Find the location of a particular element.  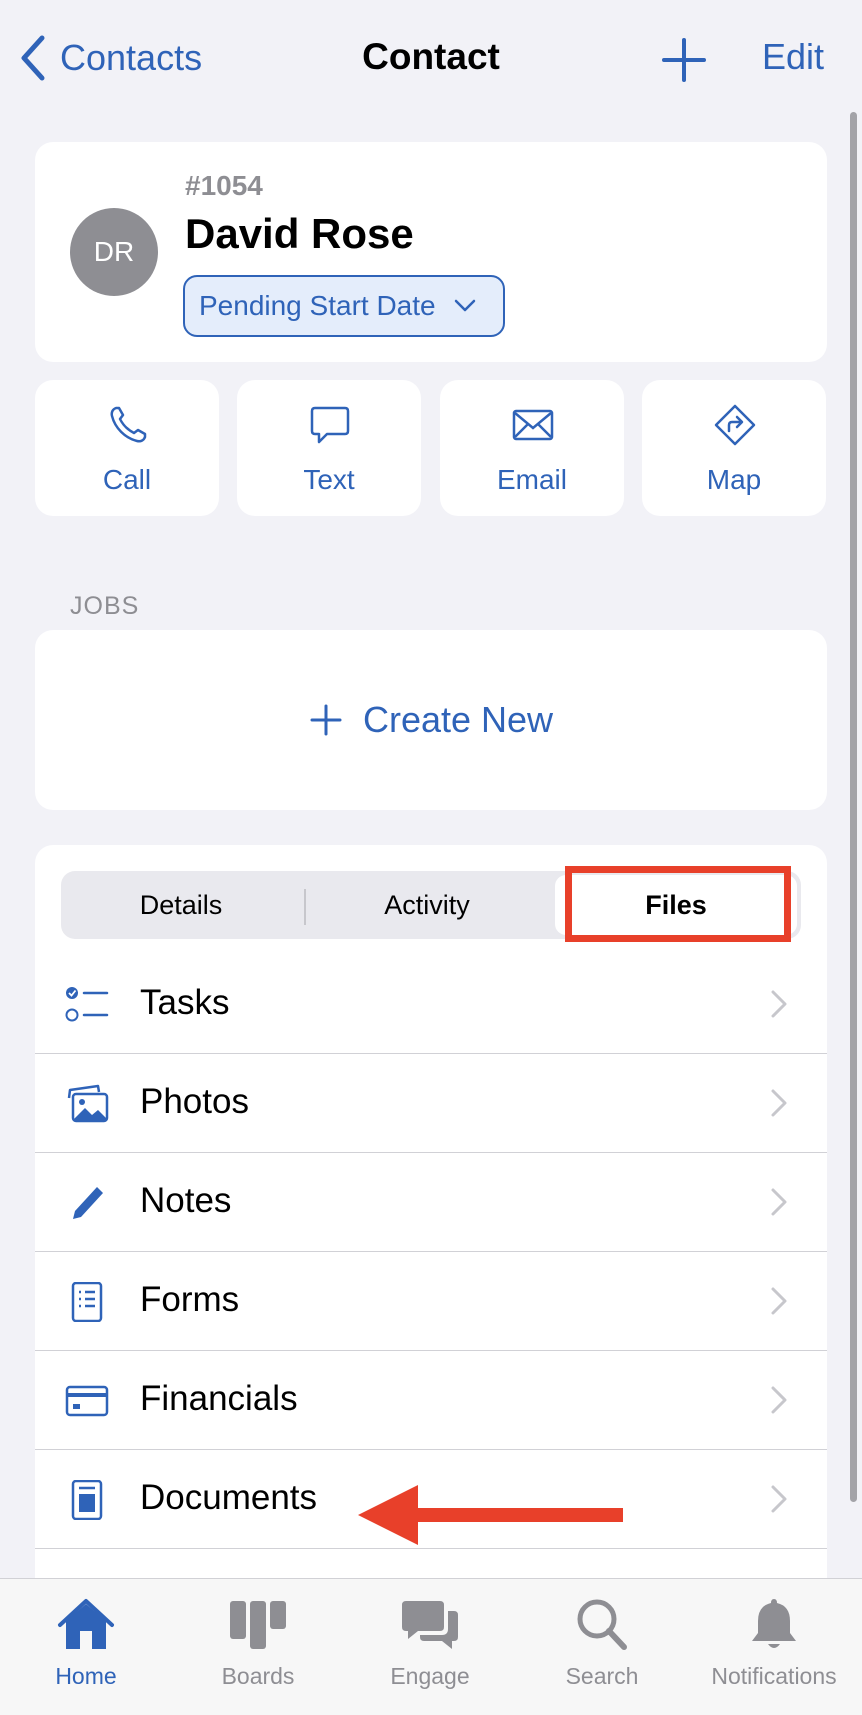

tab-files: Files is located at coordinates (676, 905).